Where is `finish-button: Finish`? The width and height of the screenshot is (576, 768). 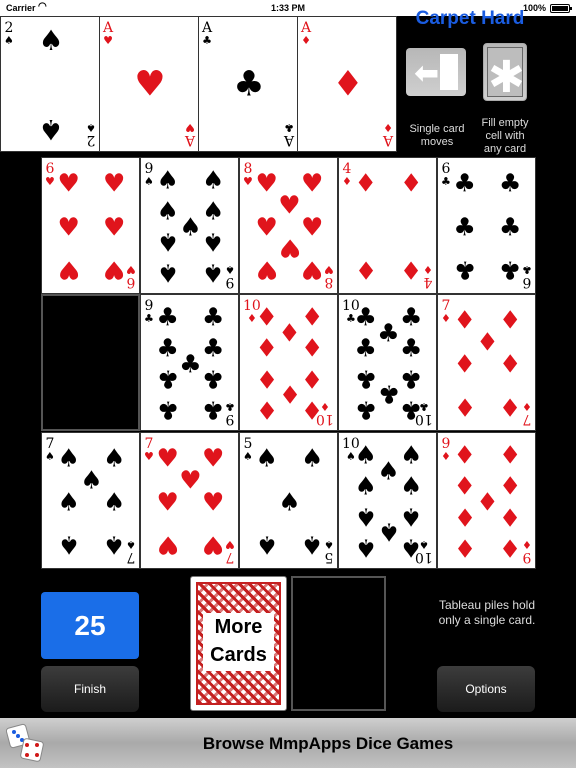
finish-button: Finish is located at coordinates (90, 689).